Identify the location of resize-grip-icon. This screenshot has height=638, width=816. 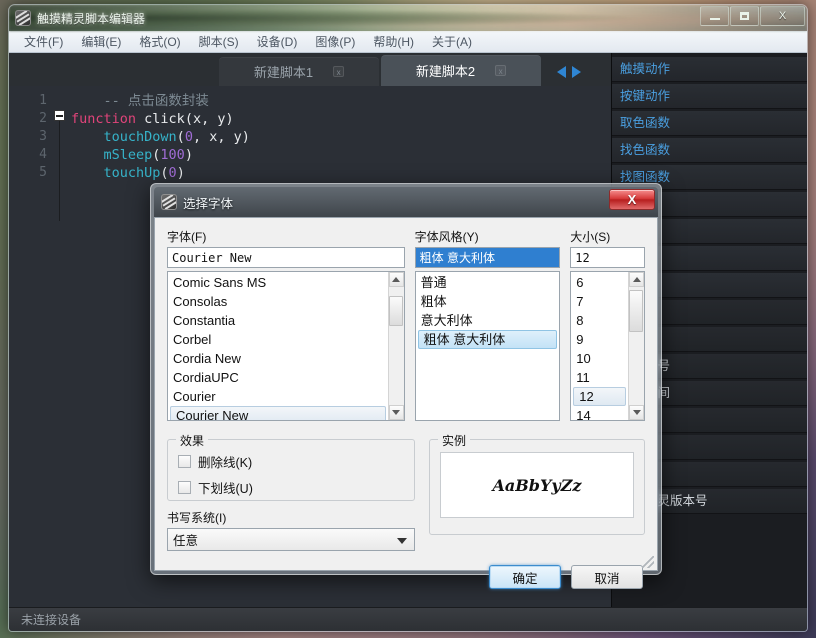
(648, 562).